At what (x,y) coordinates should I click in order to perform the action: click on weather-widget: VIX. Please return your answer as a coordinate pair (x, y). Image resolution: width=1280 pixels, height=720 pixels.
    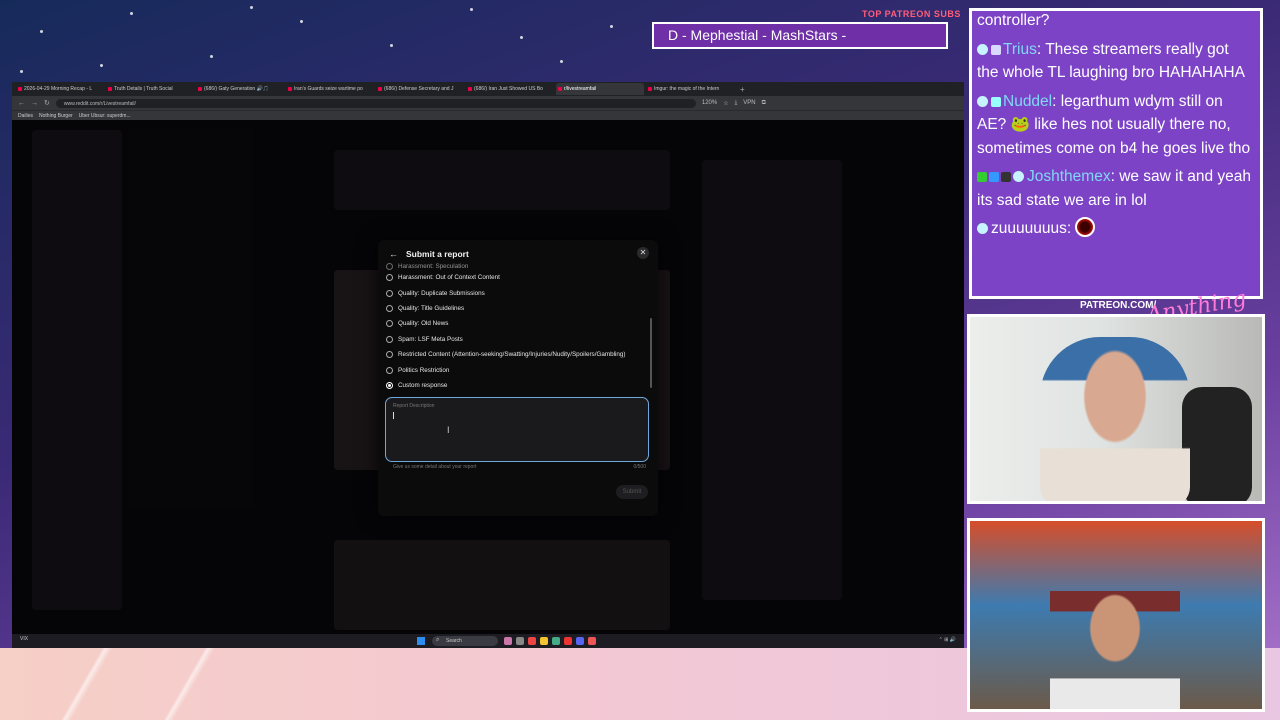
    Looking at the image, I should click on (24, 639).